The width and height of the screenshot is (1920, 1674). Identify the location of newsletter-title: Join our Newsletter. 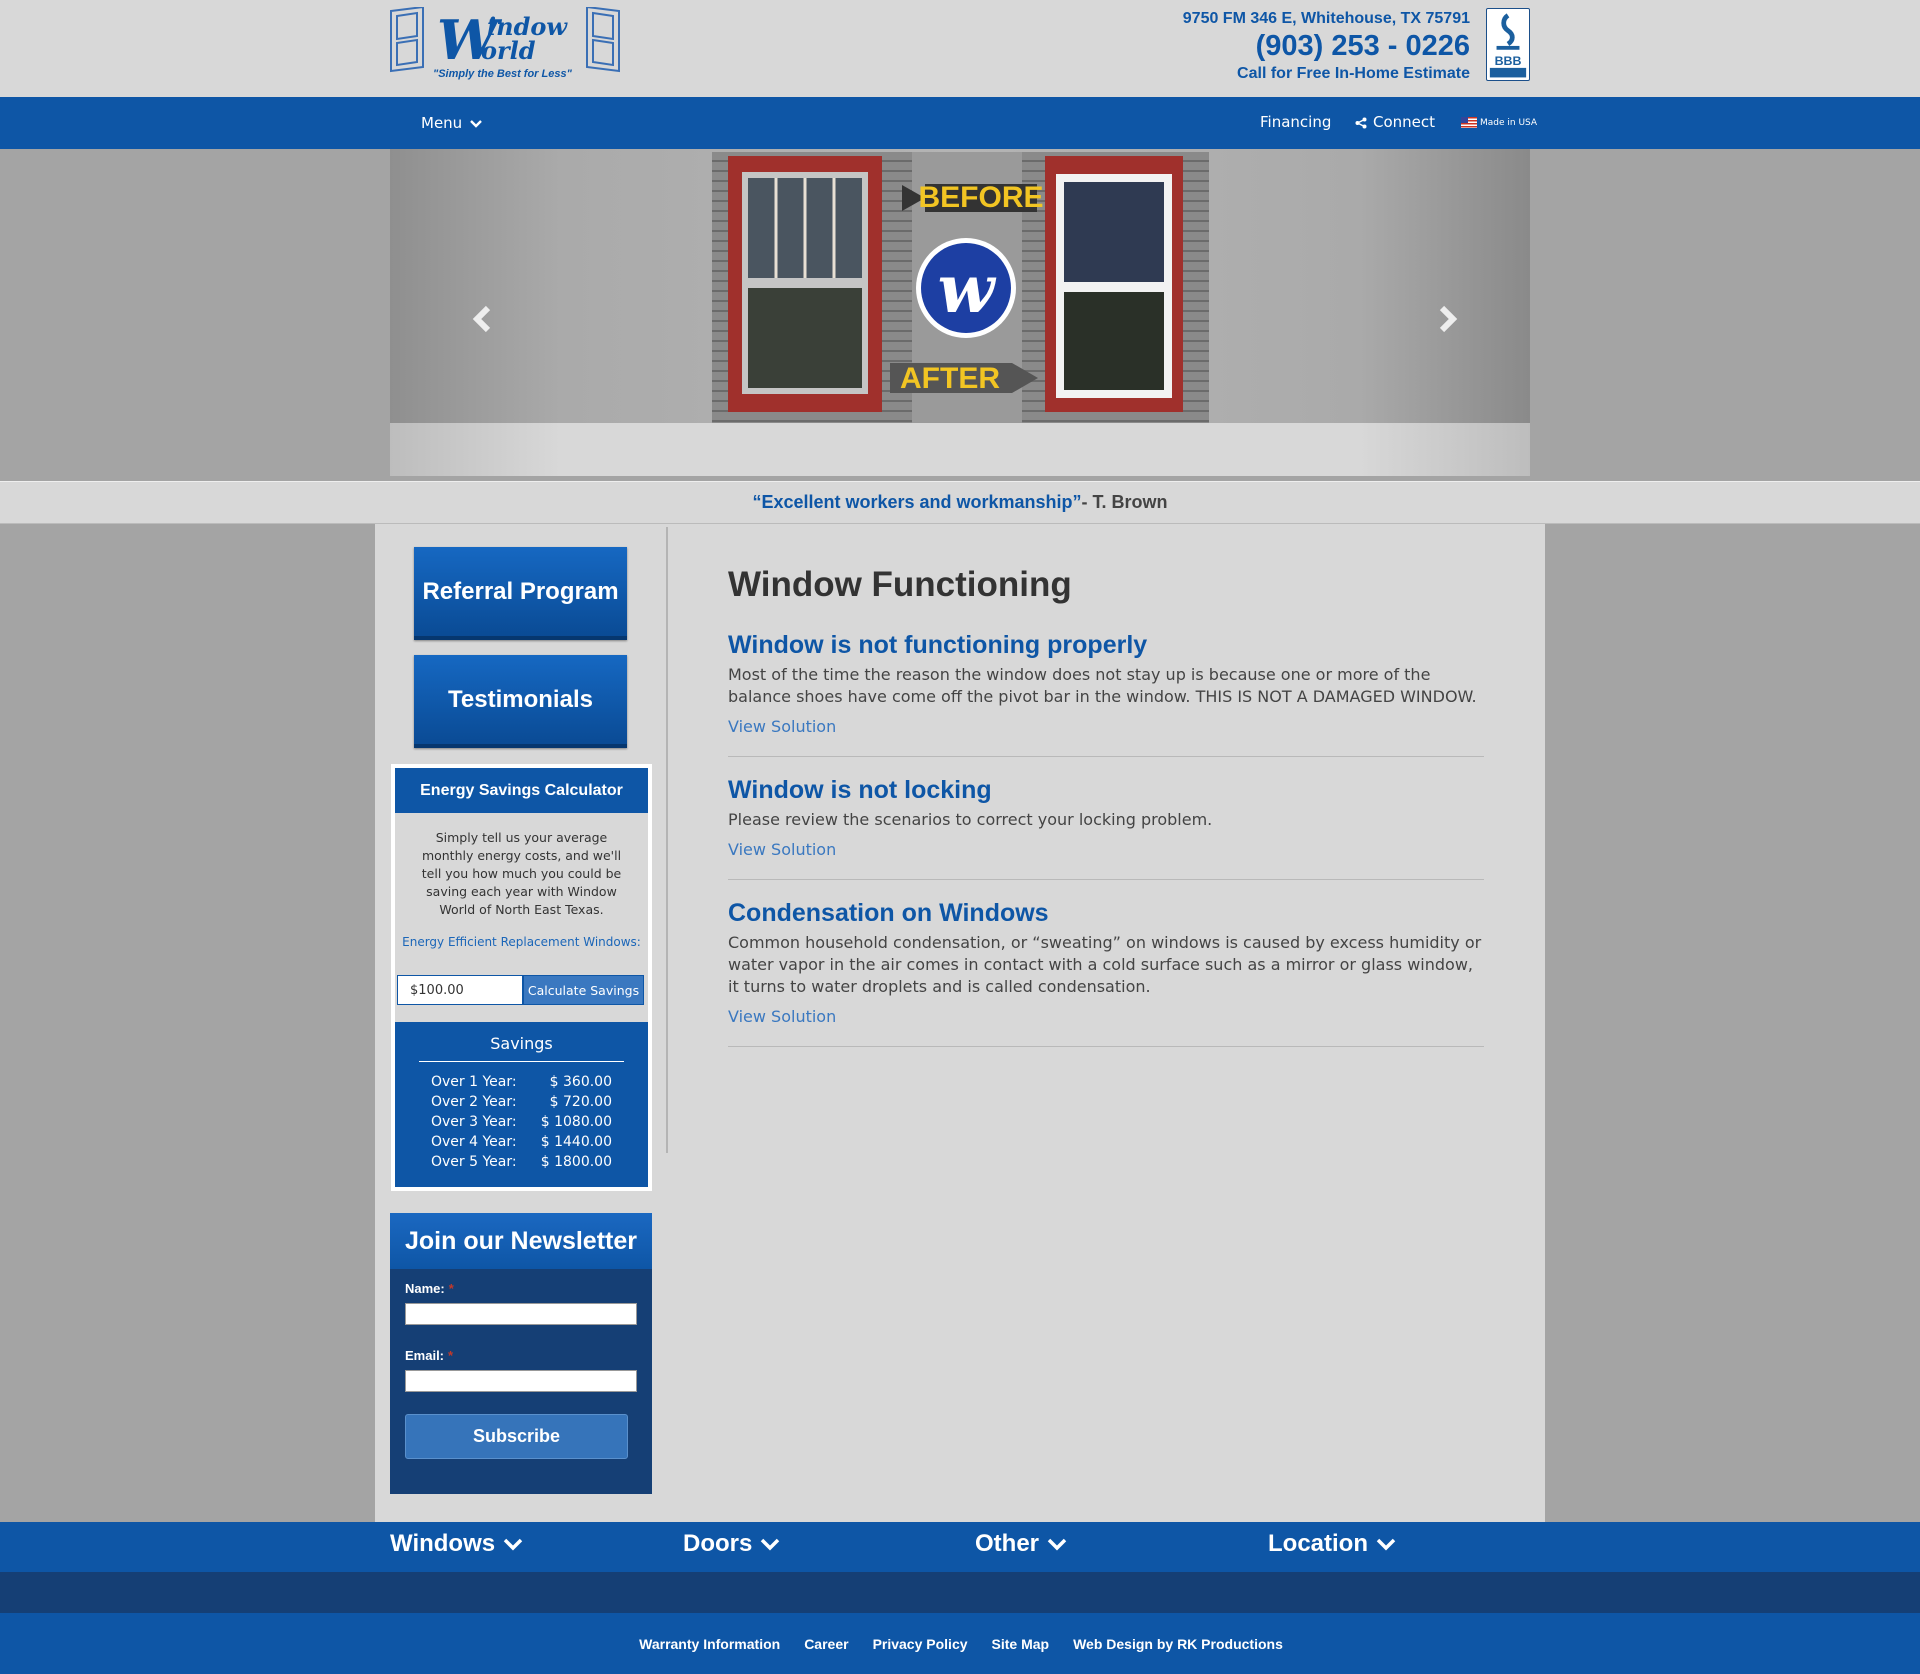
(521, 1241).